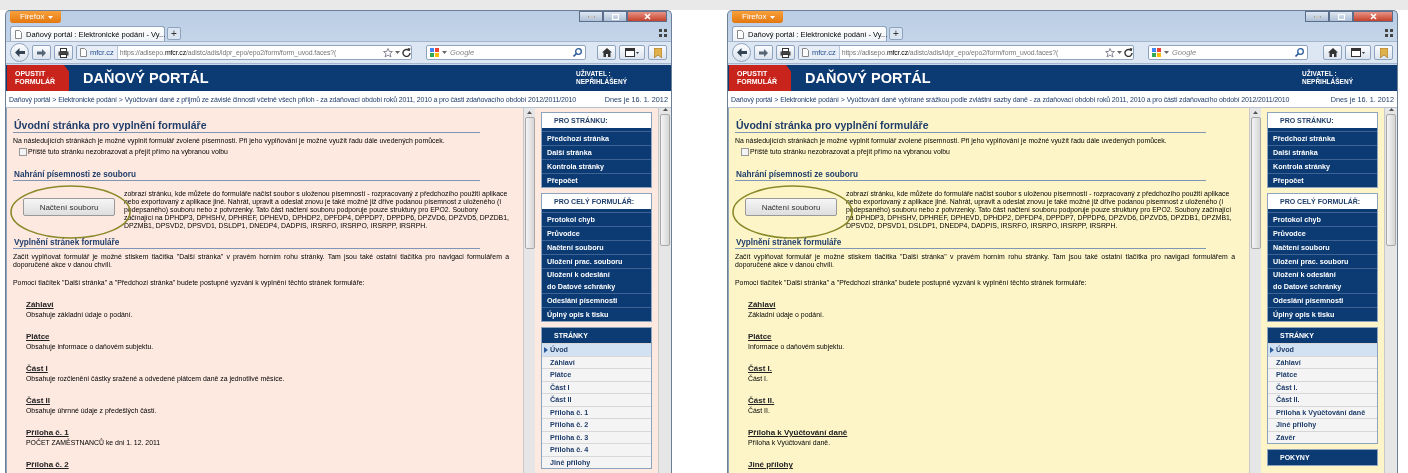 This screenshot has width=1408, height=473. I want to click on form-page-link: Část II., so click(761, 400).